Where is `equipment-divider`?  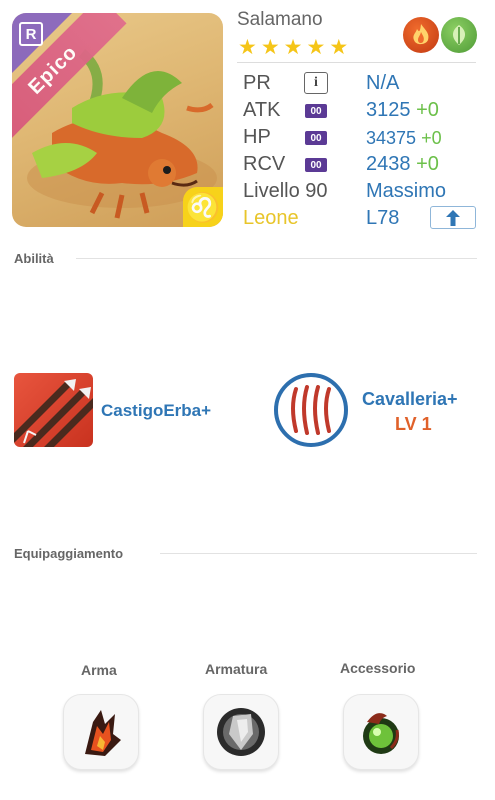 equipment-divider is located at coordinates (318, 553).